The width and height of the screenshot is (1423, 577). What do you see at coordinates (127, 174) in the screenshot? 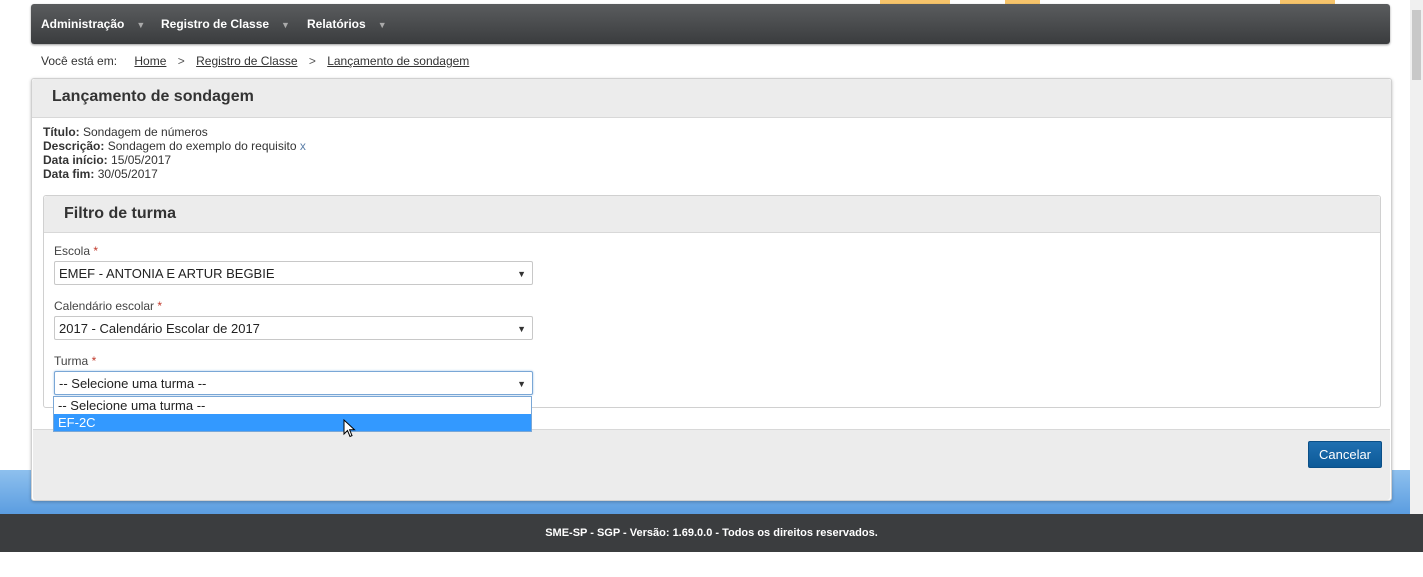
I see `info-fim-value: 30/05/2017` at bounding box center [127, 174].